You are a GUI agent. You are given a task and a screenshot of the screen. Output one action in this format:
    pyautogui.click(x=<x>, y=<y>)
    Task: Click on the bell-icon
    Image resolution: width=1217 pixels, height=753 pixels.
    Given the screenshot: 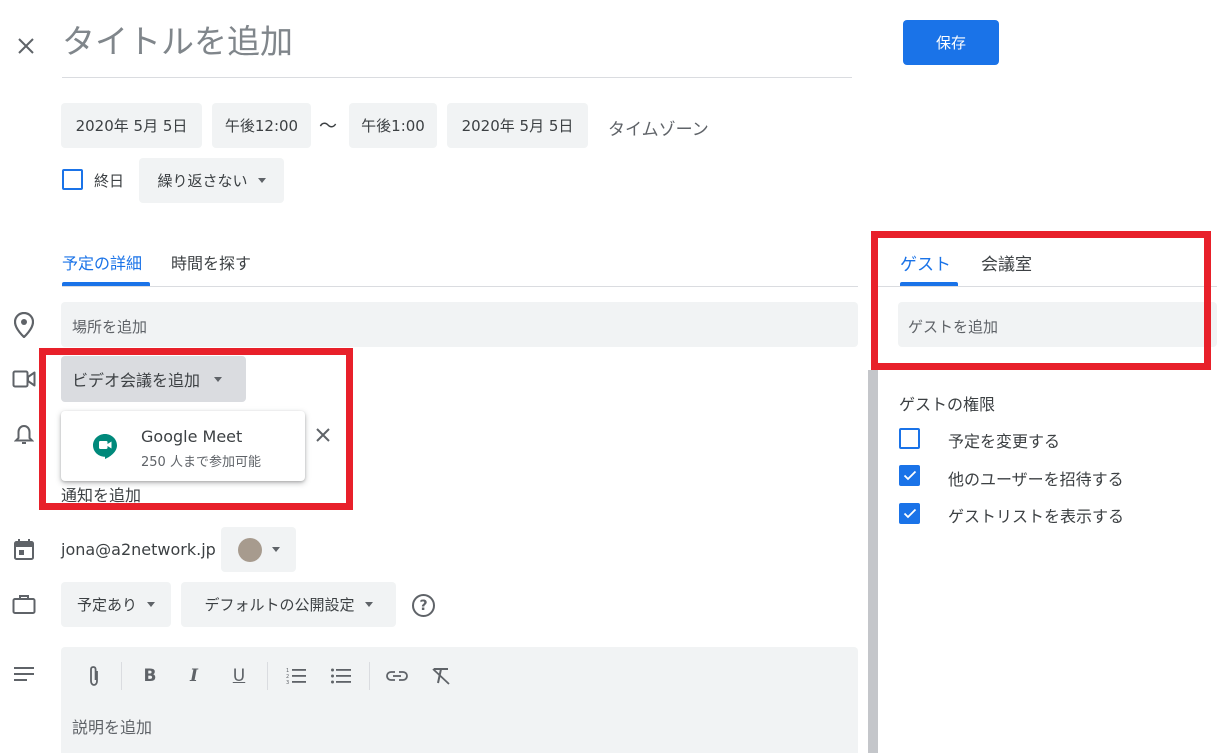 What is the action you would take?
    pyautogui.click(x=24, y=434)
    